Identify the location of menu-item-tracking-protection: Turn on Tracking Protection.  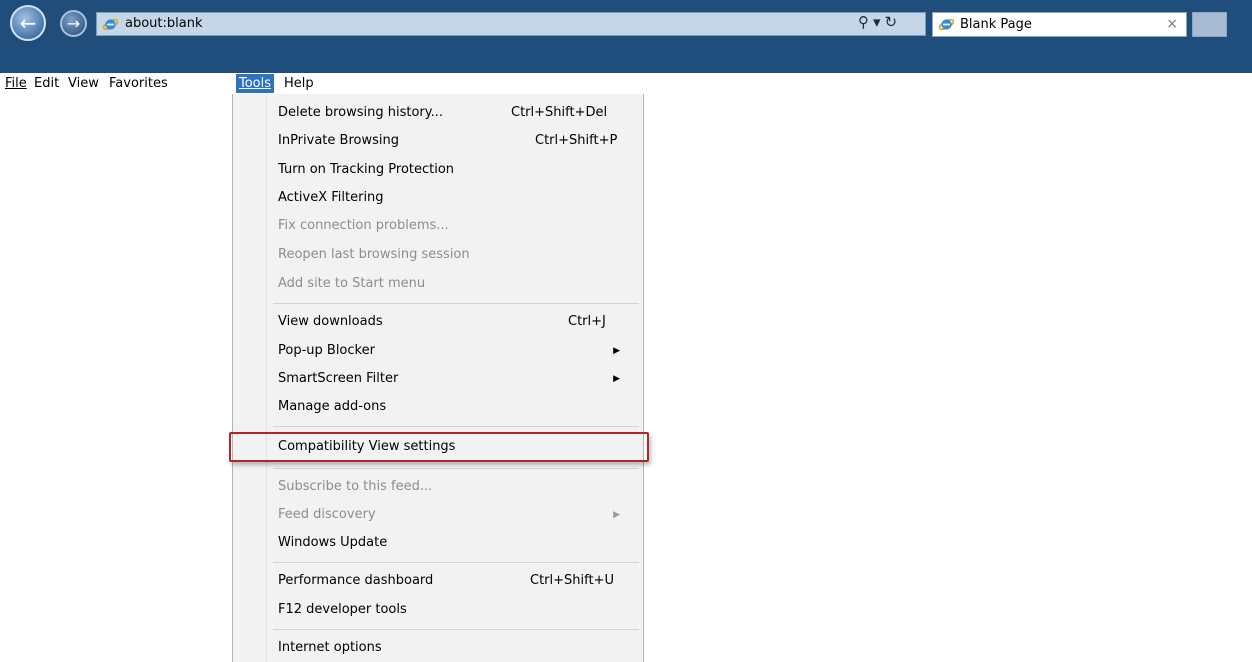
(453, 170).